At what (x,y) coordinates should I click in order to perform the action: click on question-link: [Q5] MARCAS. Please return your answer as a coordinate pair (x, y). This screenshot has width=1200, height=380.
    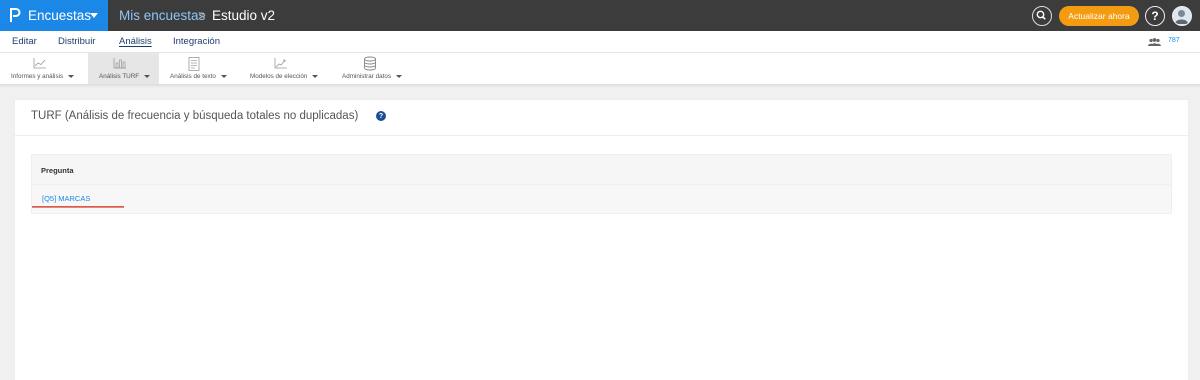
    Looking at the image, I should click on (66, 198).